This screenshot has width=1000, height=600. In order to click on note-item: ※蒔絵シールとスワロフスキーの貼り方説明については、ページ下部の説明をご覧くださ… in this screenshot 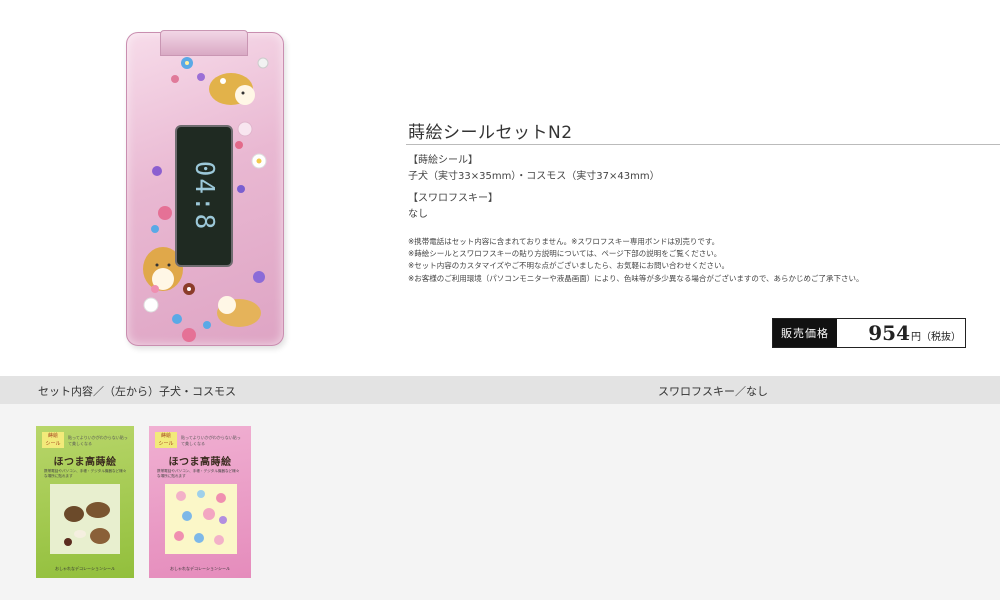, I will do `click(565, 254)`.